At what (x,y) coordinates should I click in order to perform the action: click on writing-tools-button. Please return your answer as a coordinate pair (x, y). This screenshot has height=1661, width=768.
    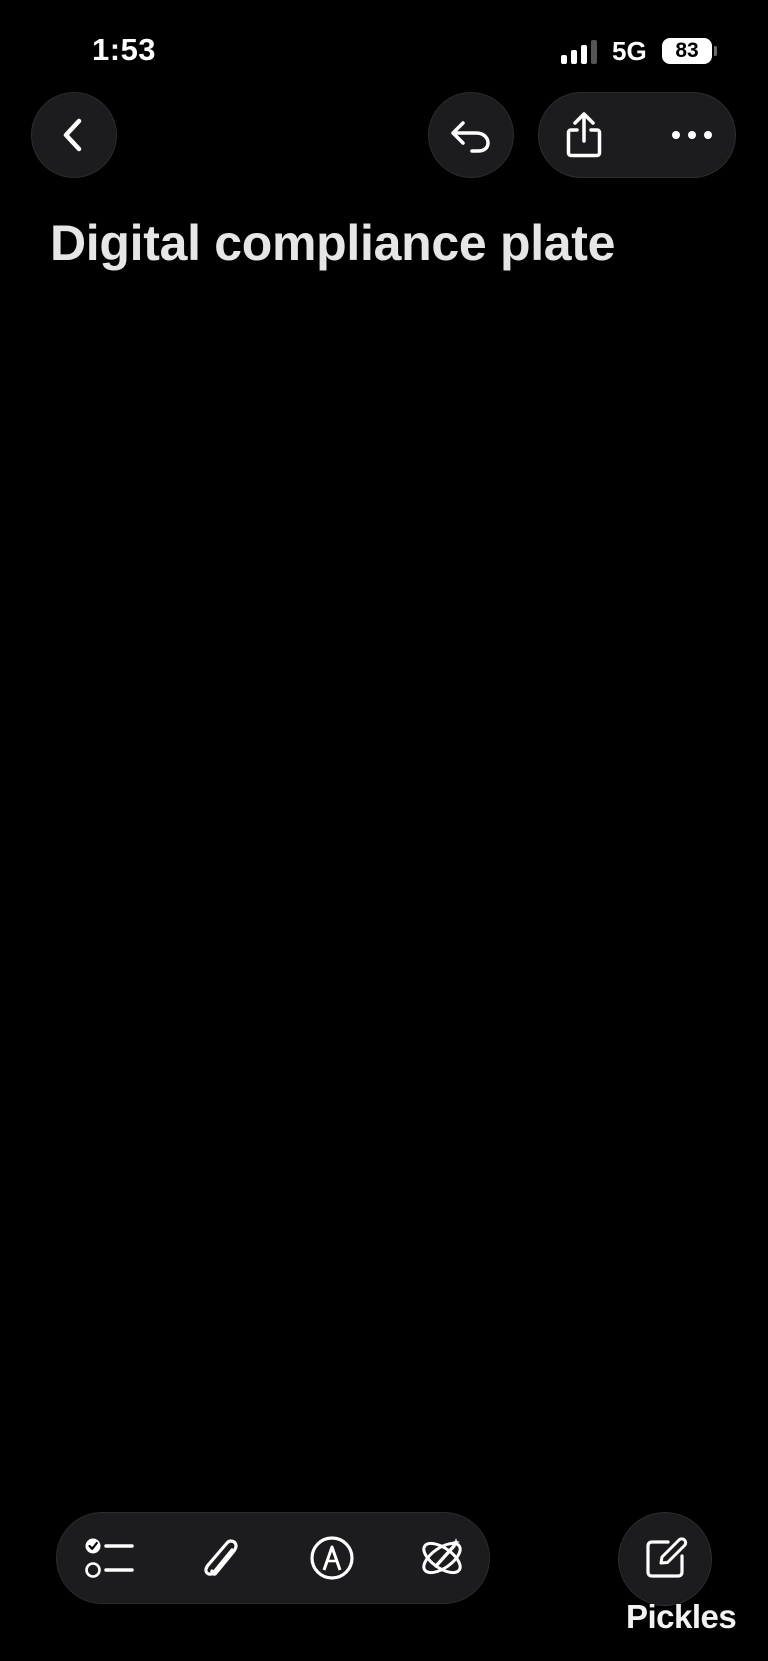
    Looking at the image, I should click on (442, 1558).